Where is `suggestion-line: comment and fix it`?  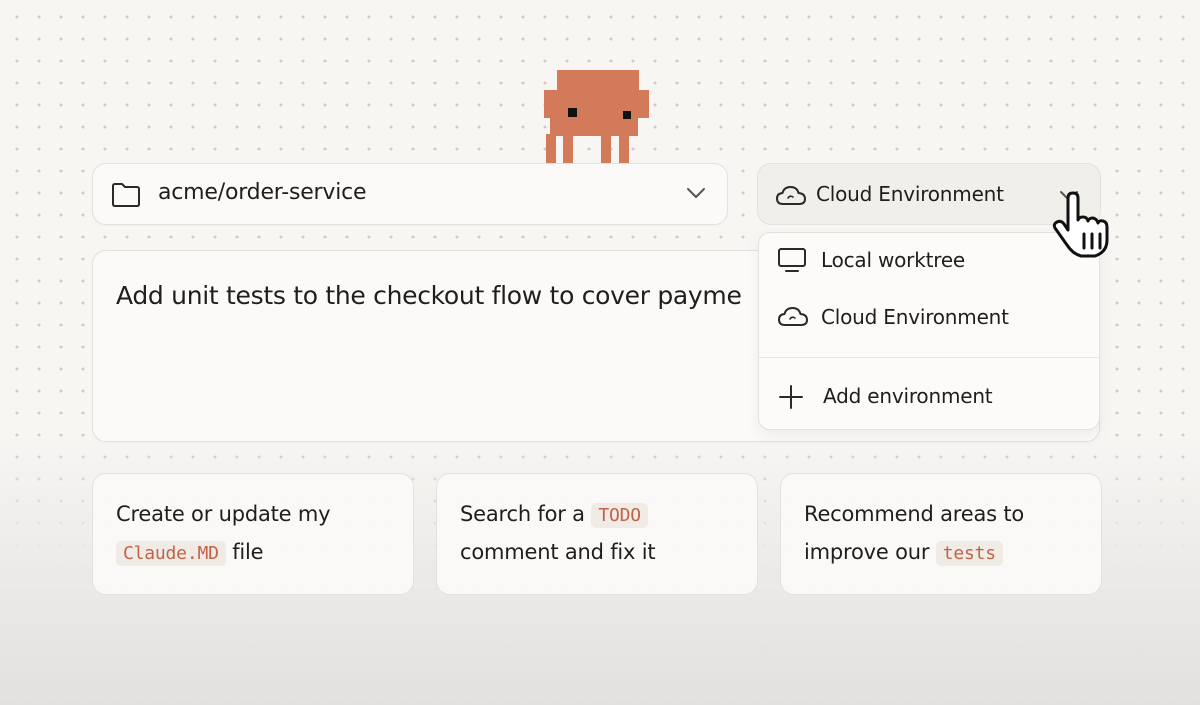
suggestion-line: comment and fix it is located at coordinates (558, 552).